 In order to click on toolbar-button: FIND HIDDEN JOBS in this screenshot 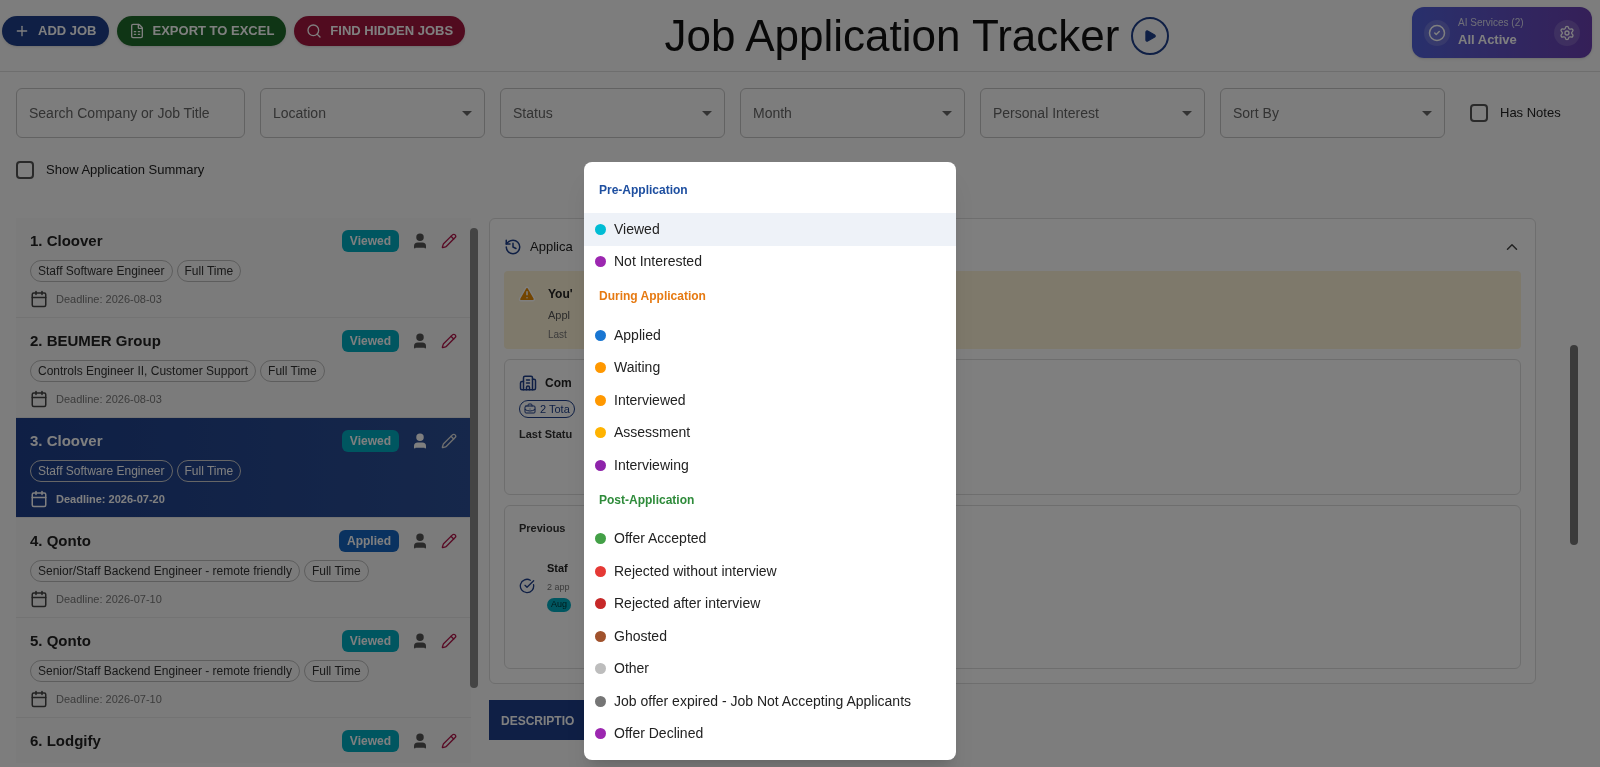, I will do `click(380, 31)`.